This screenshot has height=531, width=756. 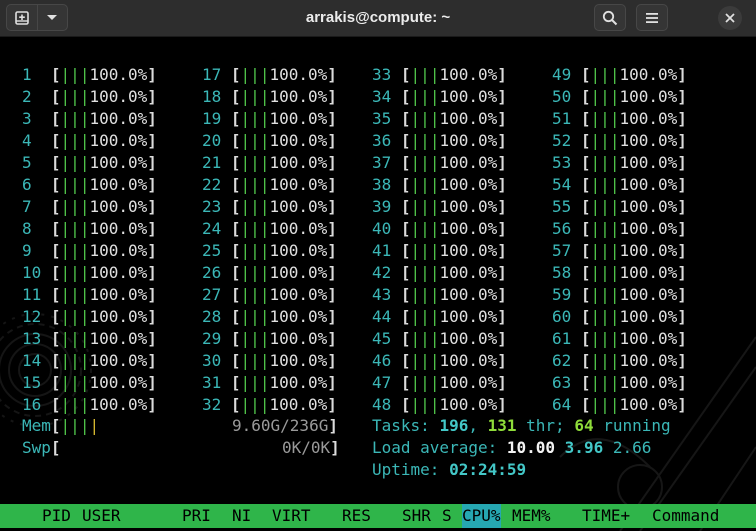 I want to click on col-state: S, so click(x=447, y=516).